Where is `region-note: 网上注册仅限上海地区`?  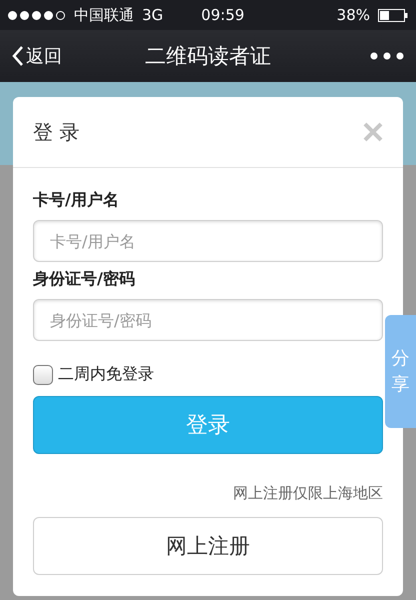 region-note: 网上注册仅限上海地区 is located at coordinates (308, 493).